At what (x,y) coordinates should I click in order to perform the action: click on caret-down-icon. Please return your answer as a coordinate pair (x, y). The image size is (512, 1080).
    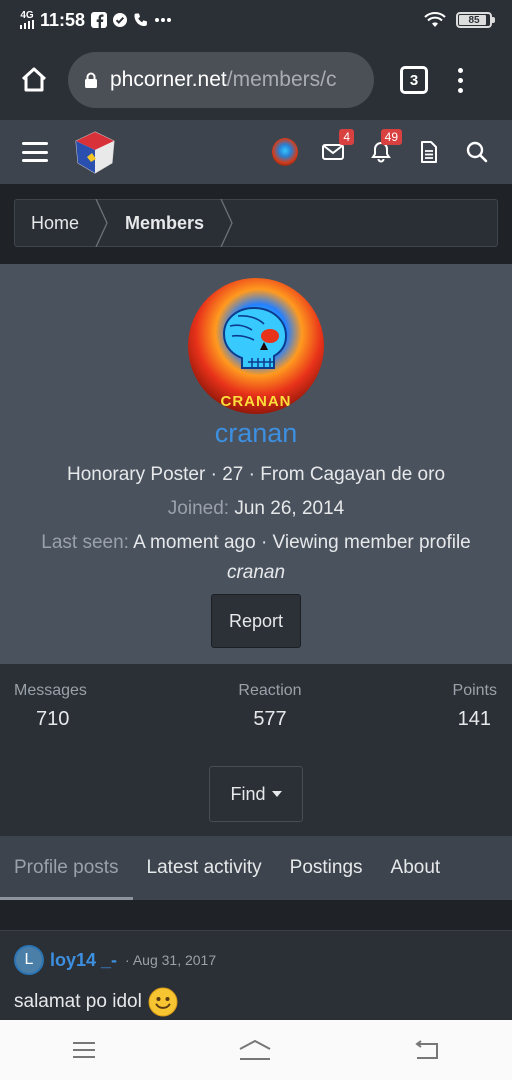
    Looking at the image, I should click on (276, 794).